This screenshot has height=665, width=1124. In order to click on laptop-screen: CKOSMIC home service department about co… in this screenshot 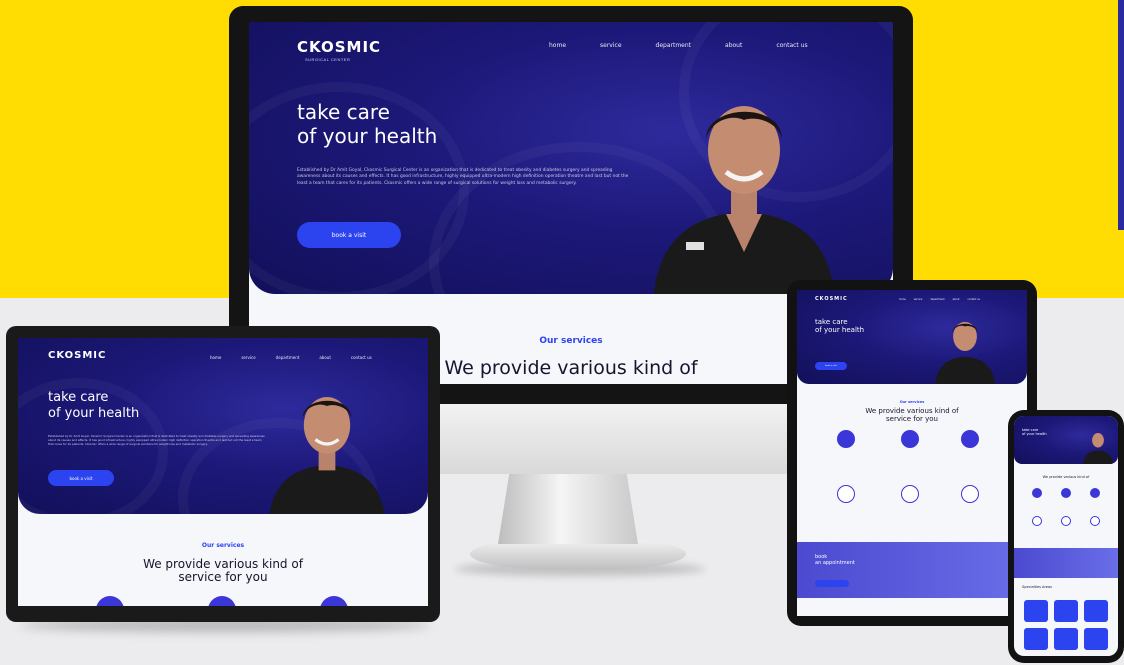, I will do `click(223, 472)`.